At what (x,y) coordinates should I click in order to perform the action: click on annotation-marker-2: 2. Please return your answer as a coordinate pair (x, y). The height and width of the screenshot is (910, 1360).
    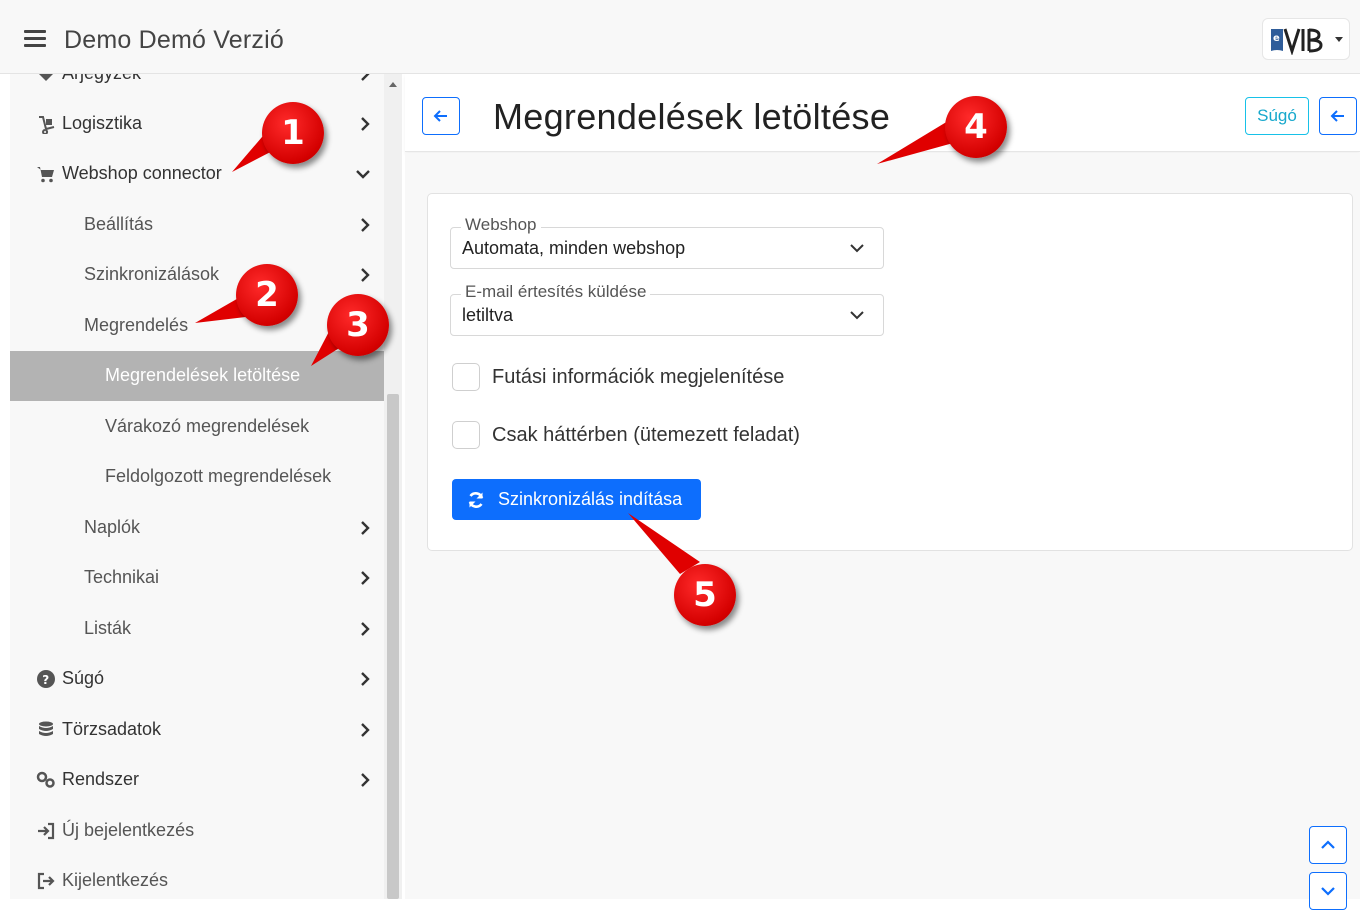
    Looking at the image, I should click on (267, 295).